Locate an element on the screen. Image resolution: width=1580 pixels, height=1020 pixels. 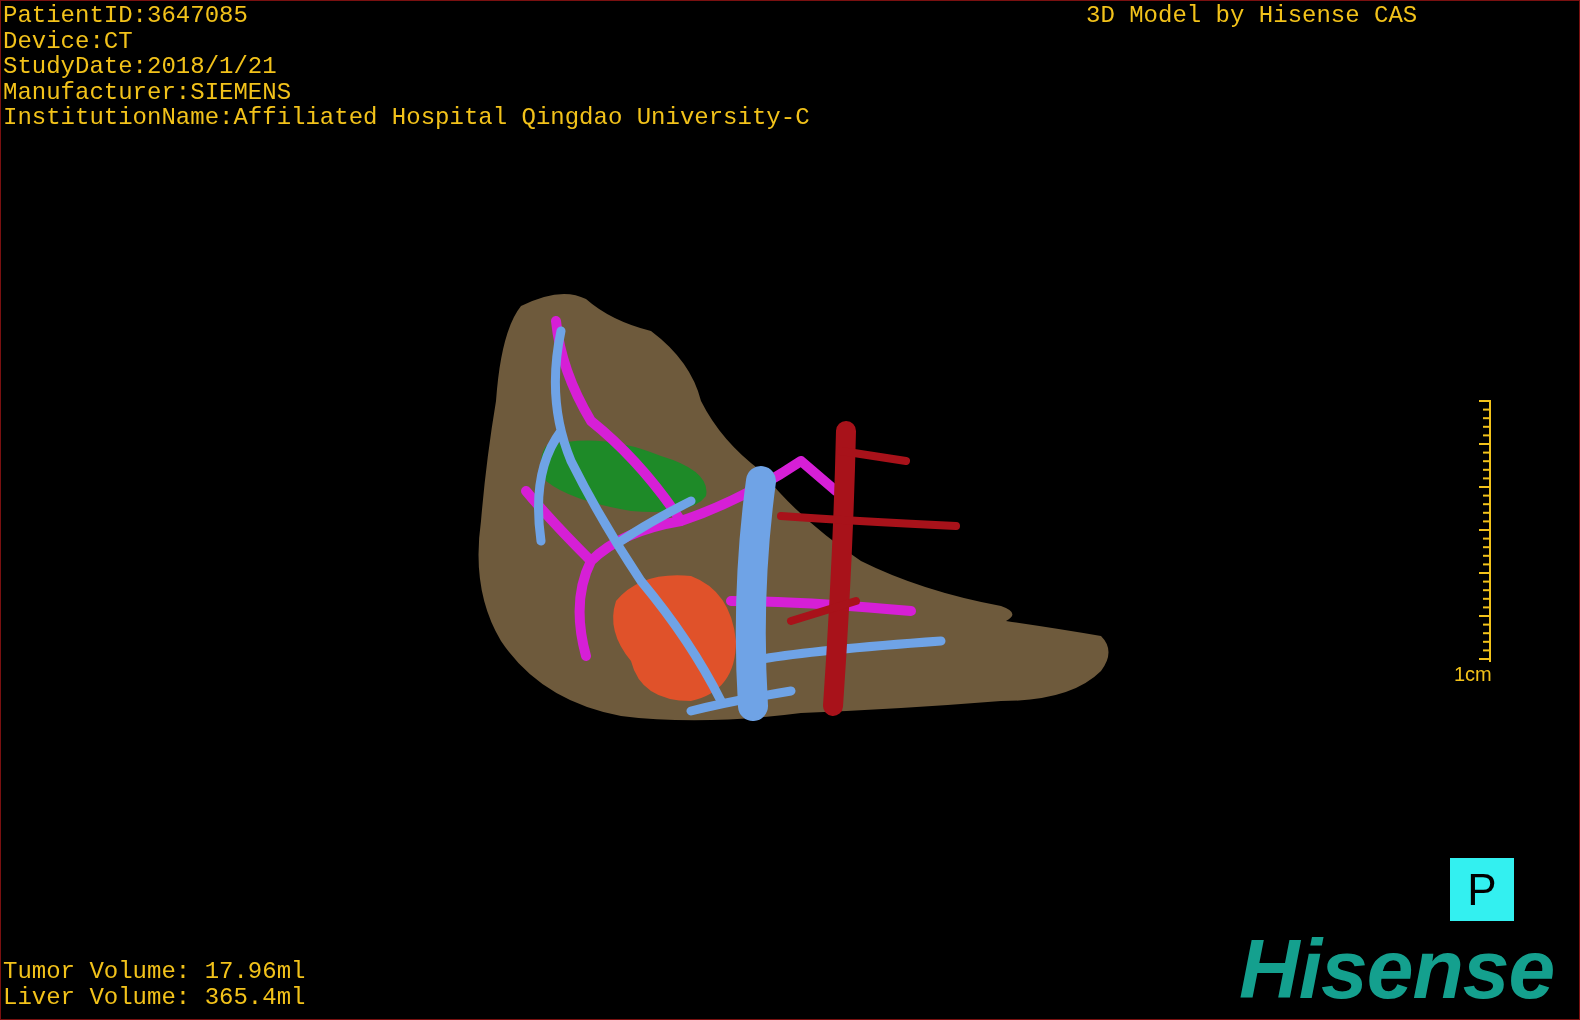
volume-text: Tumor Volume: 17.96ml is located at coordinates (154, 972).